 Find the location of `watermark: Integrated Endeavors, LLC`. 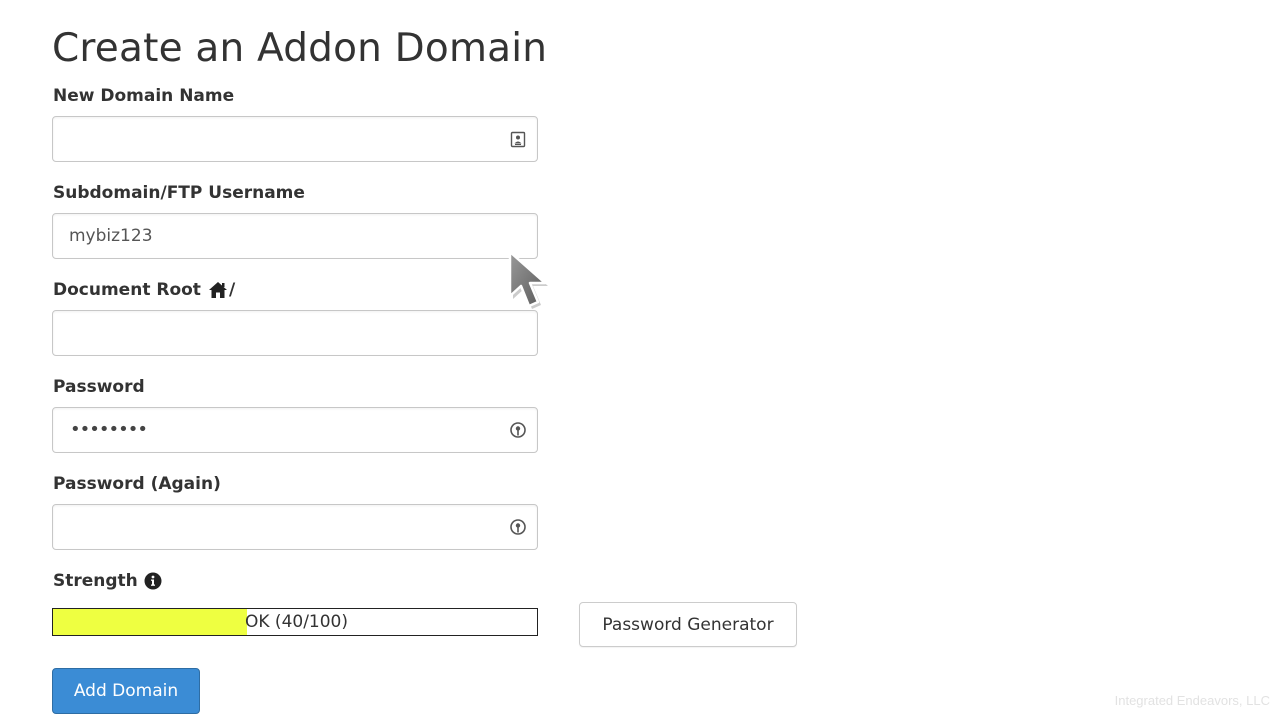

watermark: Integrated Endeavors, LLC is located at coordinates (1192, 700).